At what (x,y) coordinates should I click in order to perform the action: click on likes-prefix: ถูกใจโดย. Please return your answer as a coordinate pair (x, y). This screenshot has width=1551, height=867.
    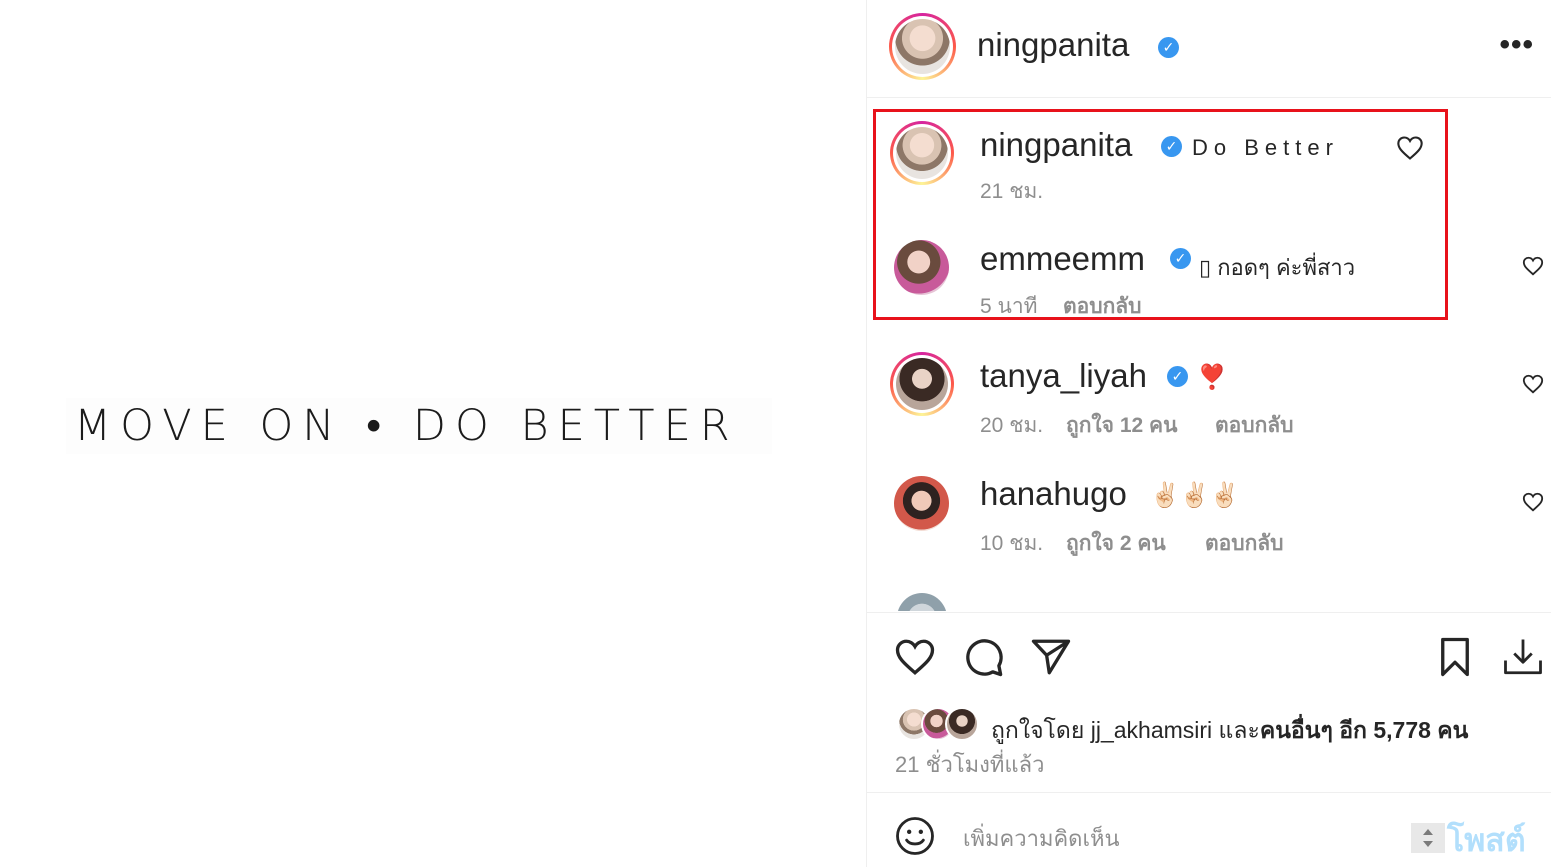
    Looking at the image, I should click on (1038, 730).